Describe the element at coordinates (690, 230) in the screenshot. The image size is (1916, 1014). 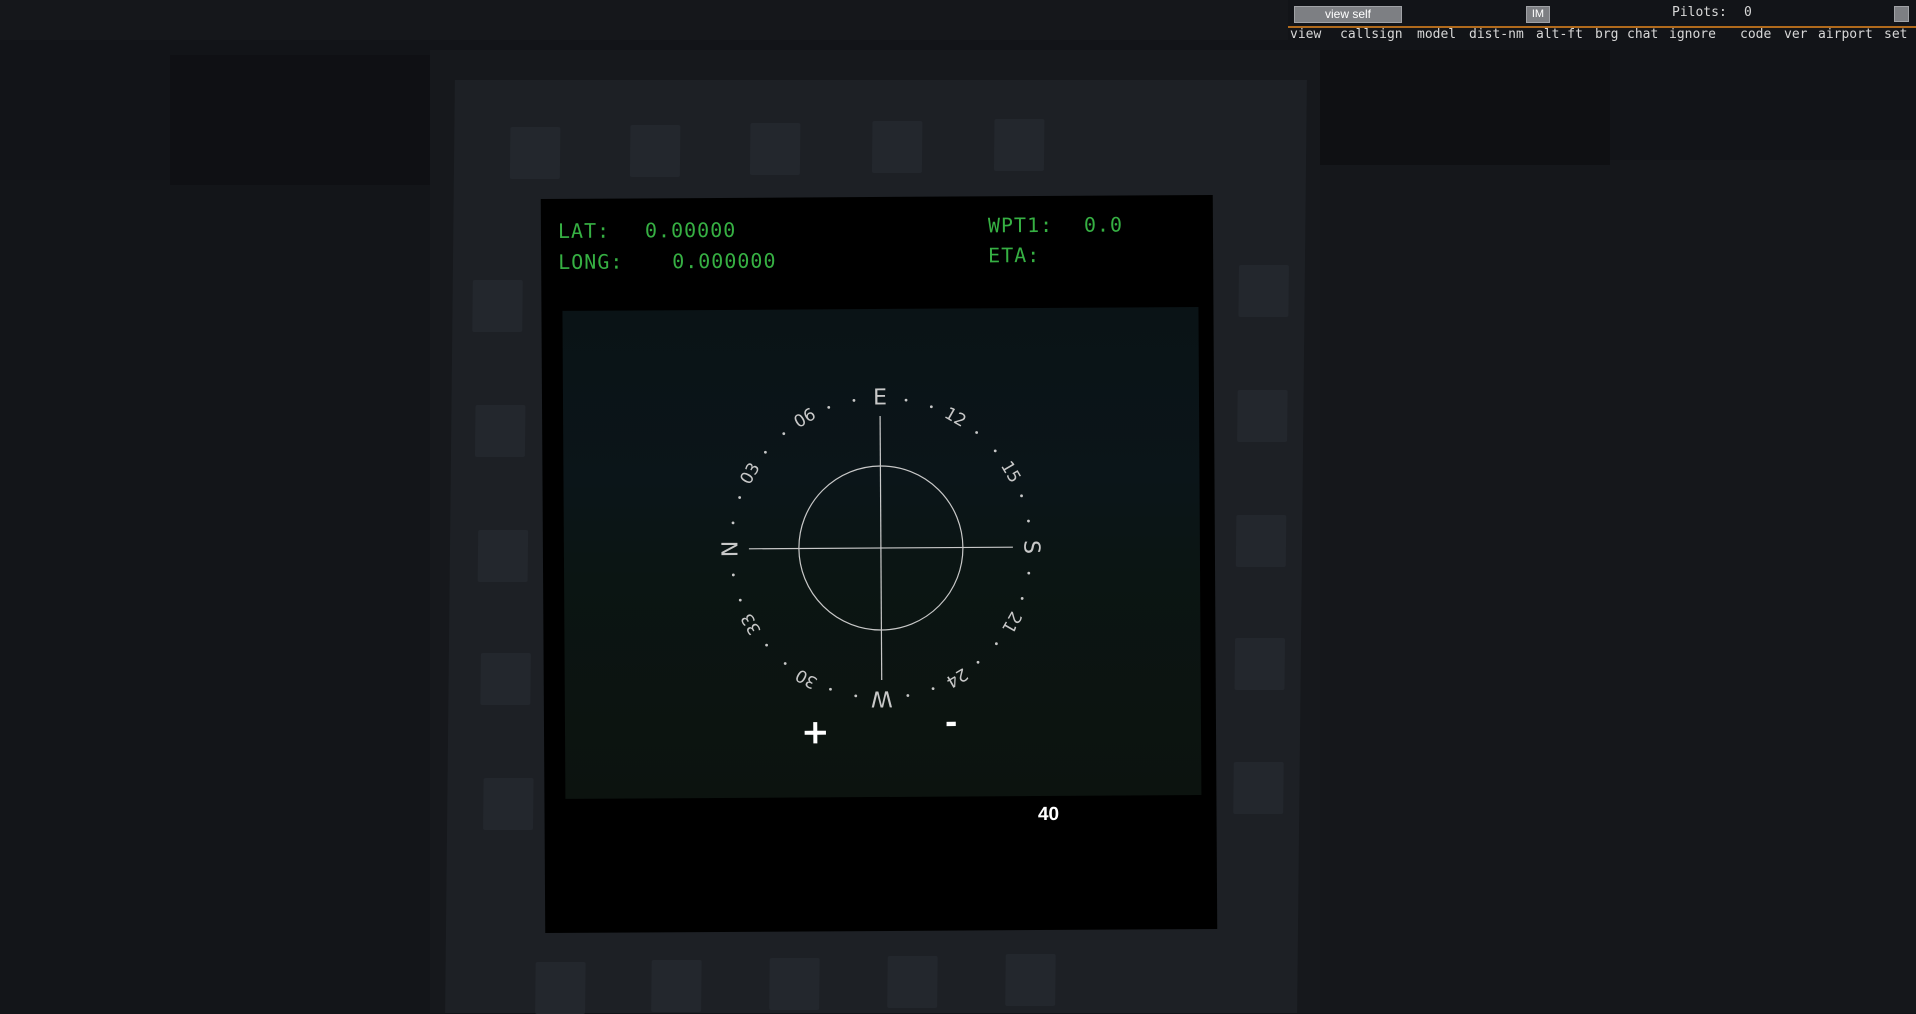
I see `lat-value: 0.00000` at that location.